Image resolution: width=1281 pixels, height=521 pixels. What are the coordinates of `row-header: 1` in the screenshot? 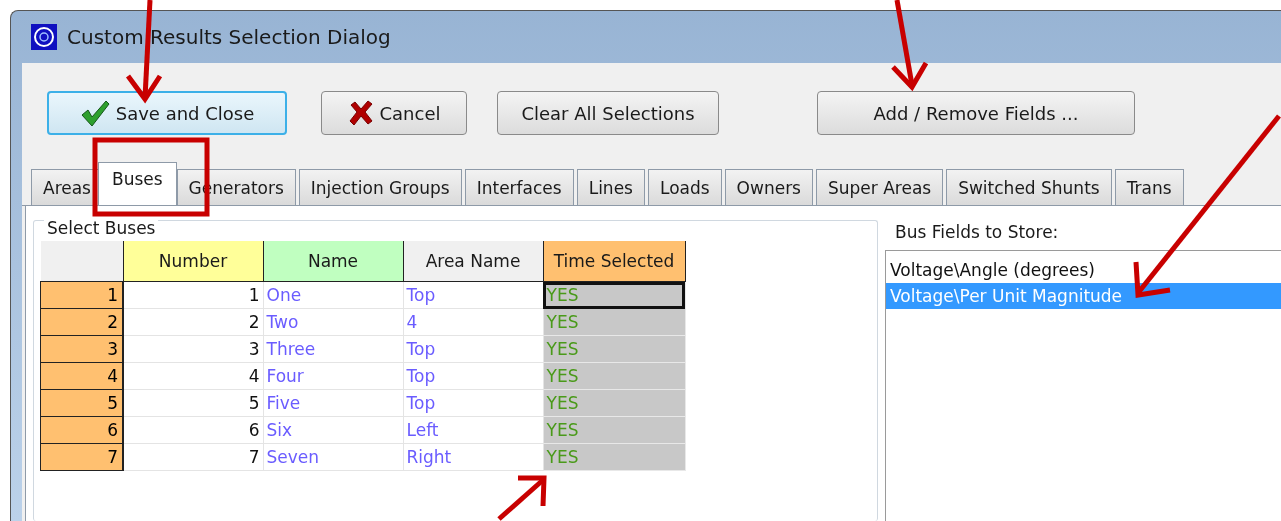 It's located at (81, 295).